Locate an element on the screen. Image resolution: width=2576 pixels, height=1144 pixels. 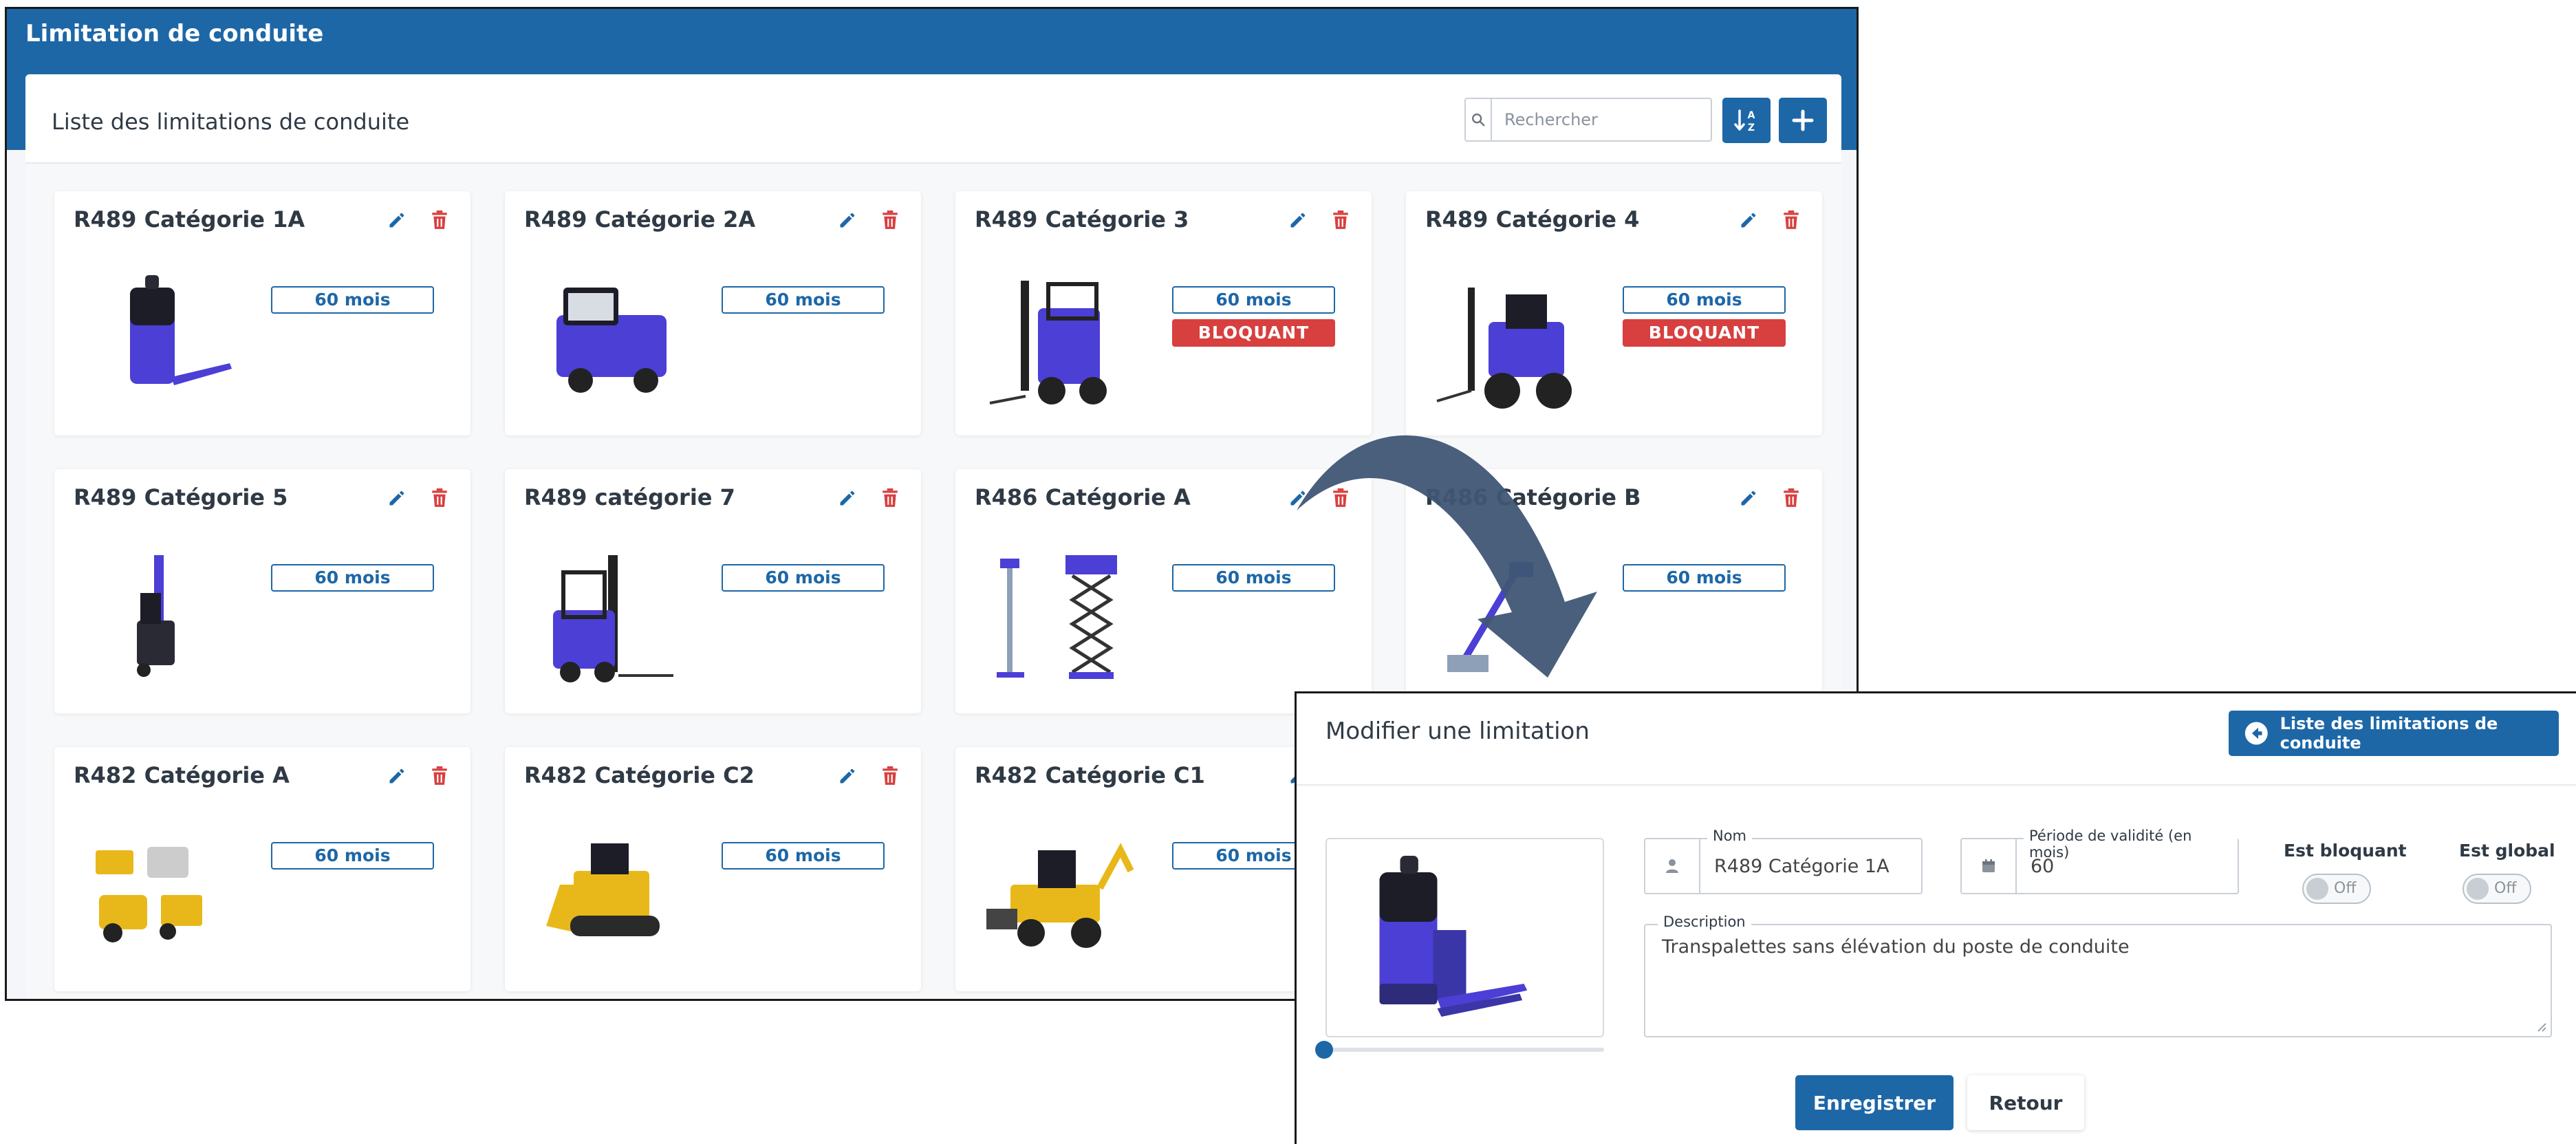
boom-lift-image is located at coordinates (1490, 617).